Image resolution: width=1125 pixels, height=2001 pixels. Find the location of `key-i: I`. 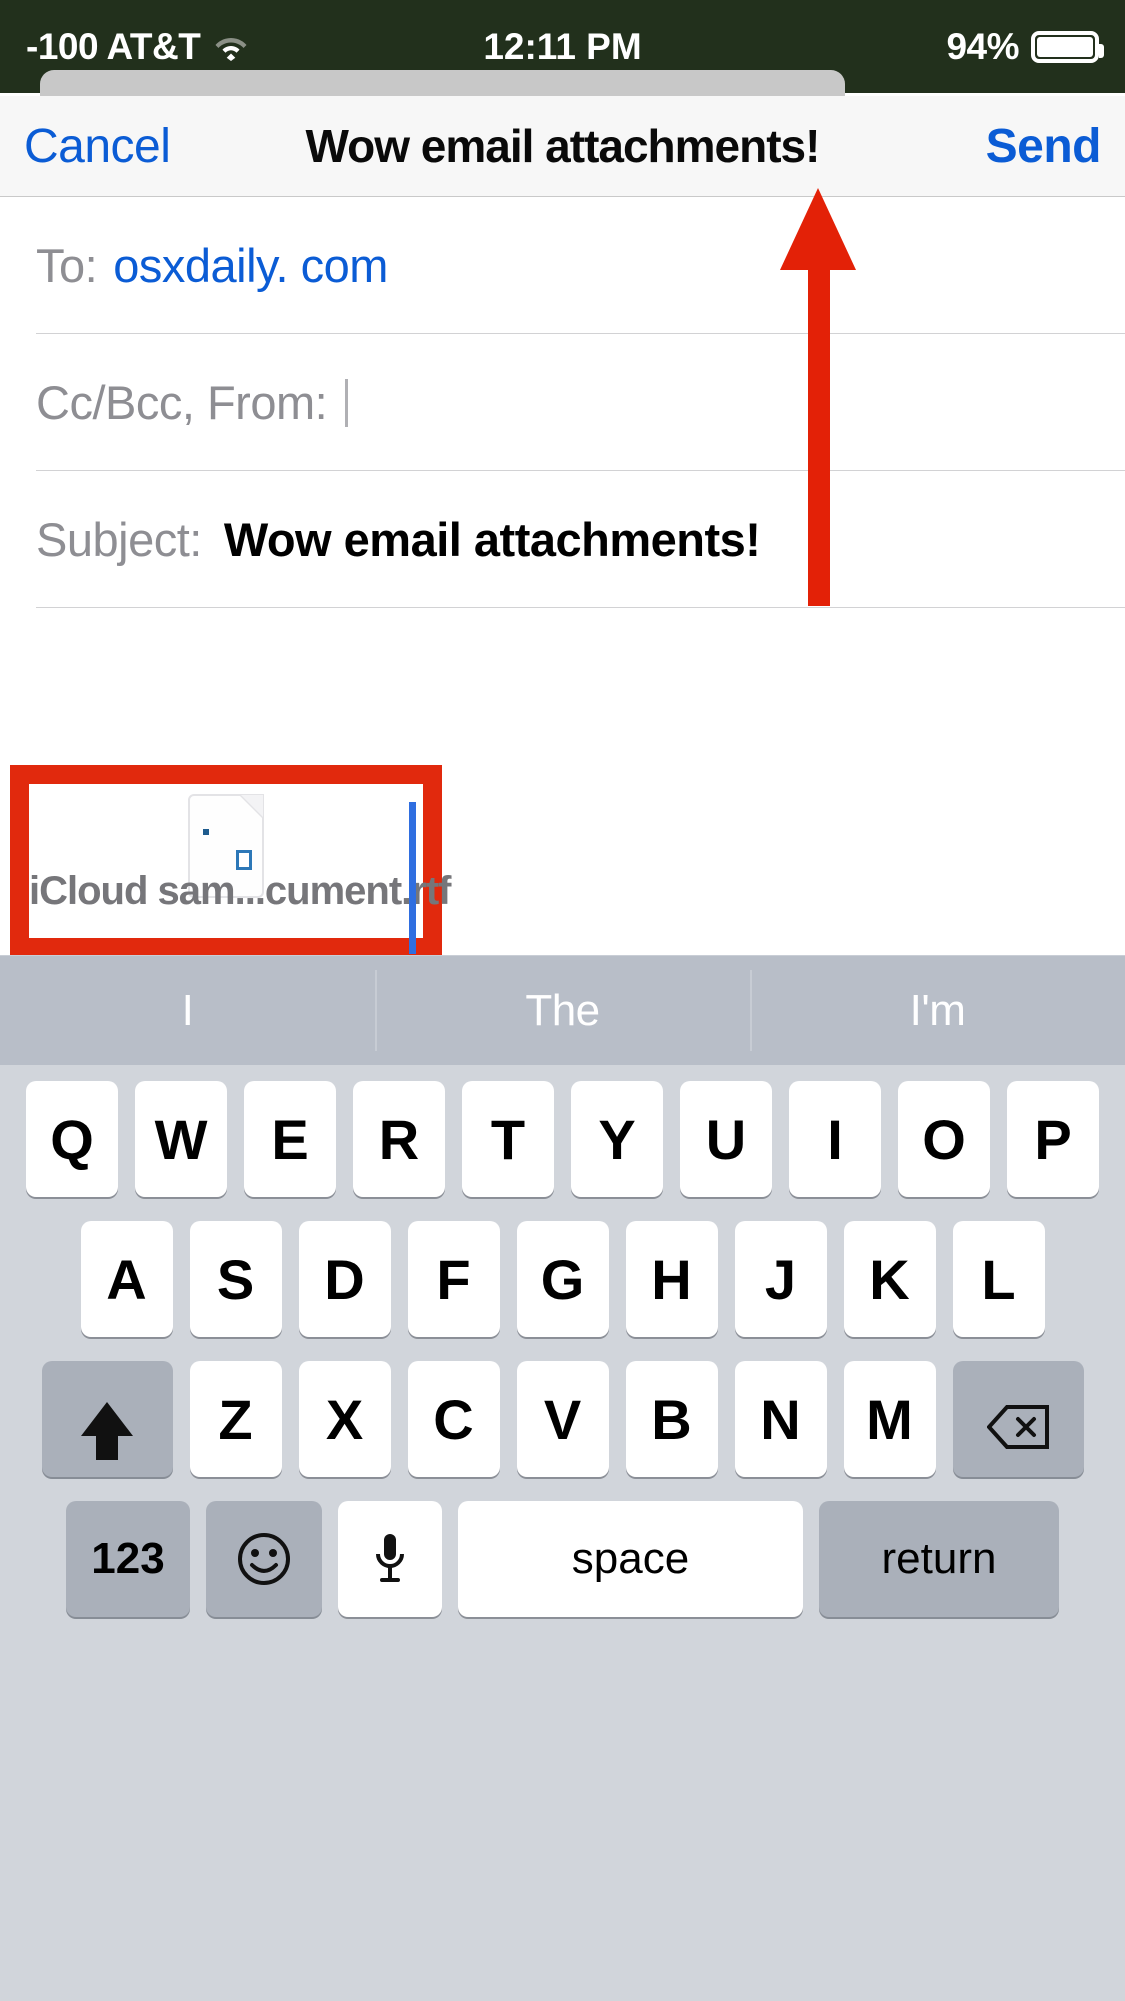

key-i: I is located at coordinates (835, 1139).